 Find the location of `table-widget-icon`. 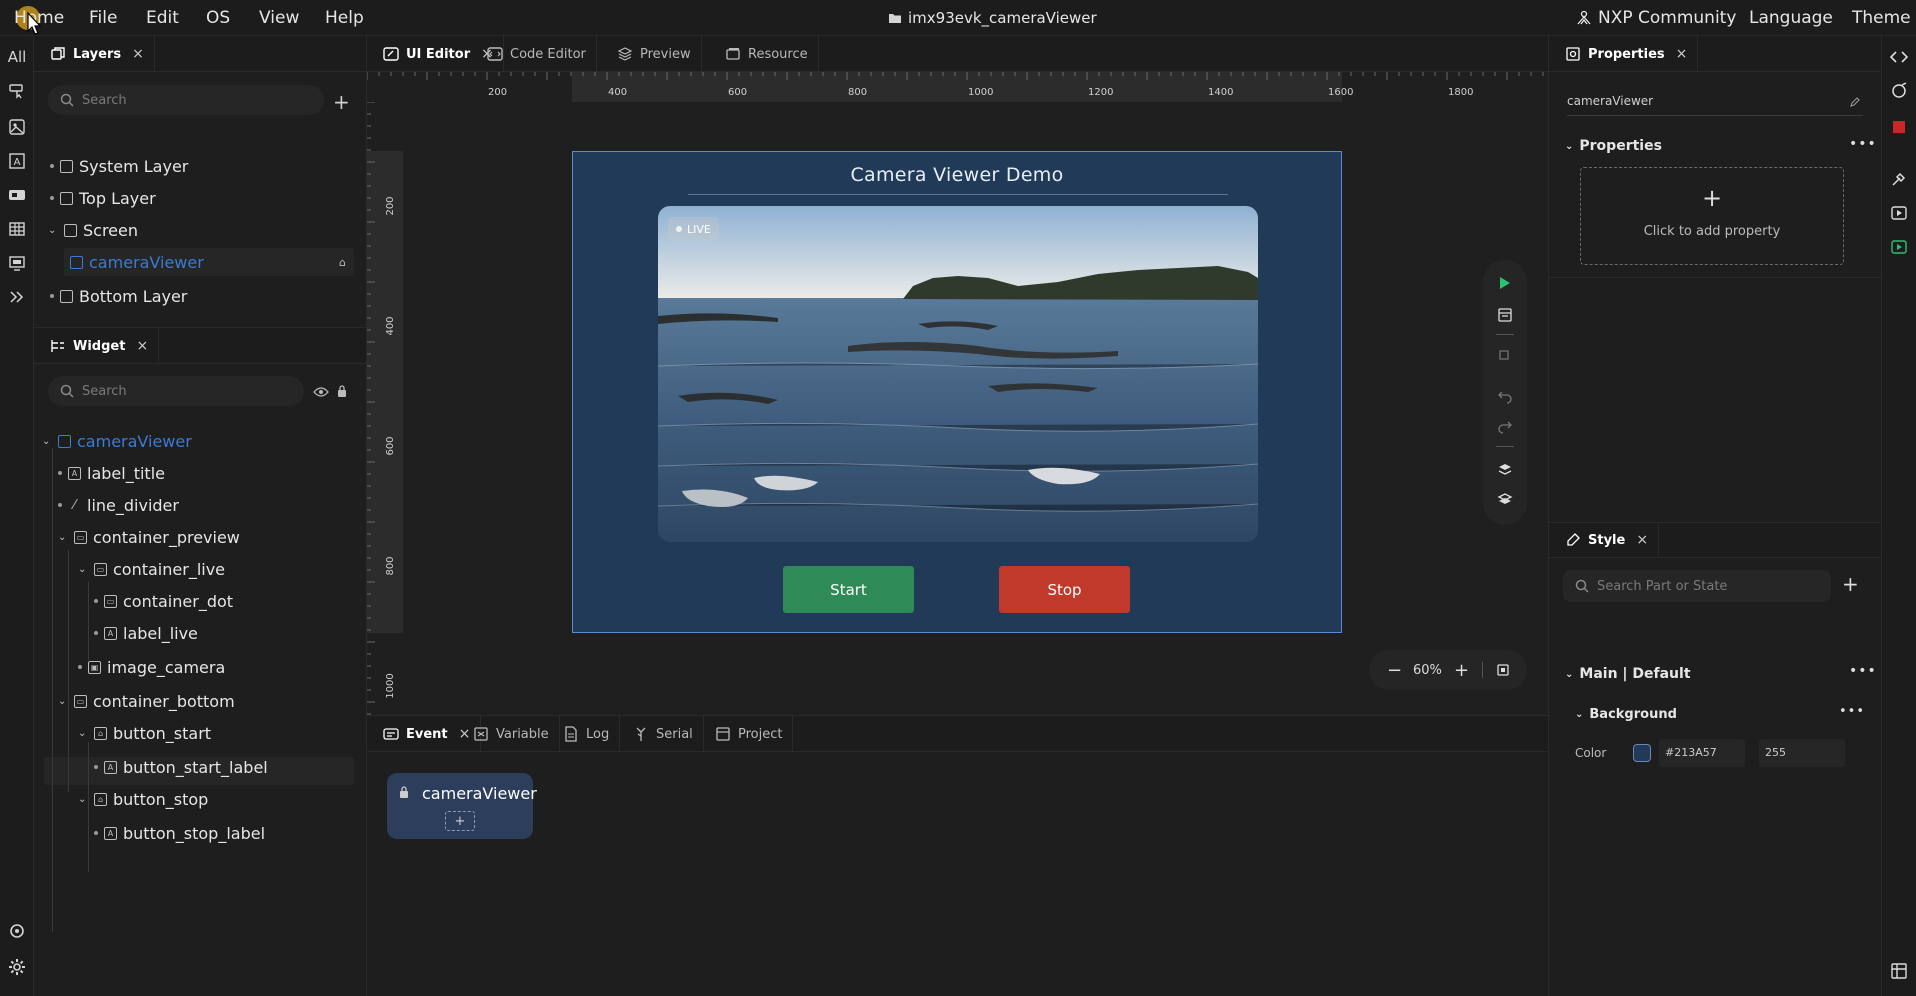

table-widget-icon is located at coordinates (17, 229).